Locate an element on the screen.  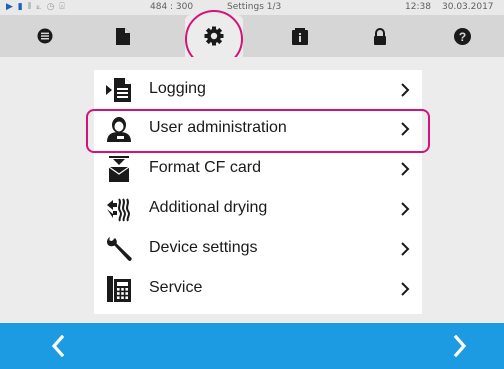
menu-icon is located at coordinates (45, 36).